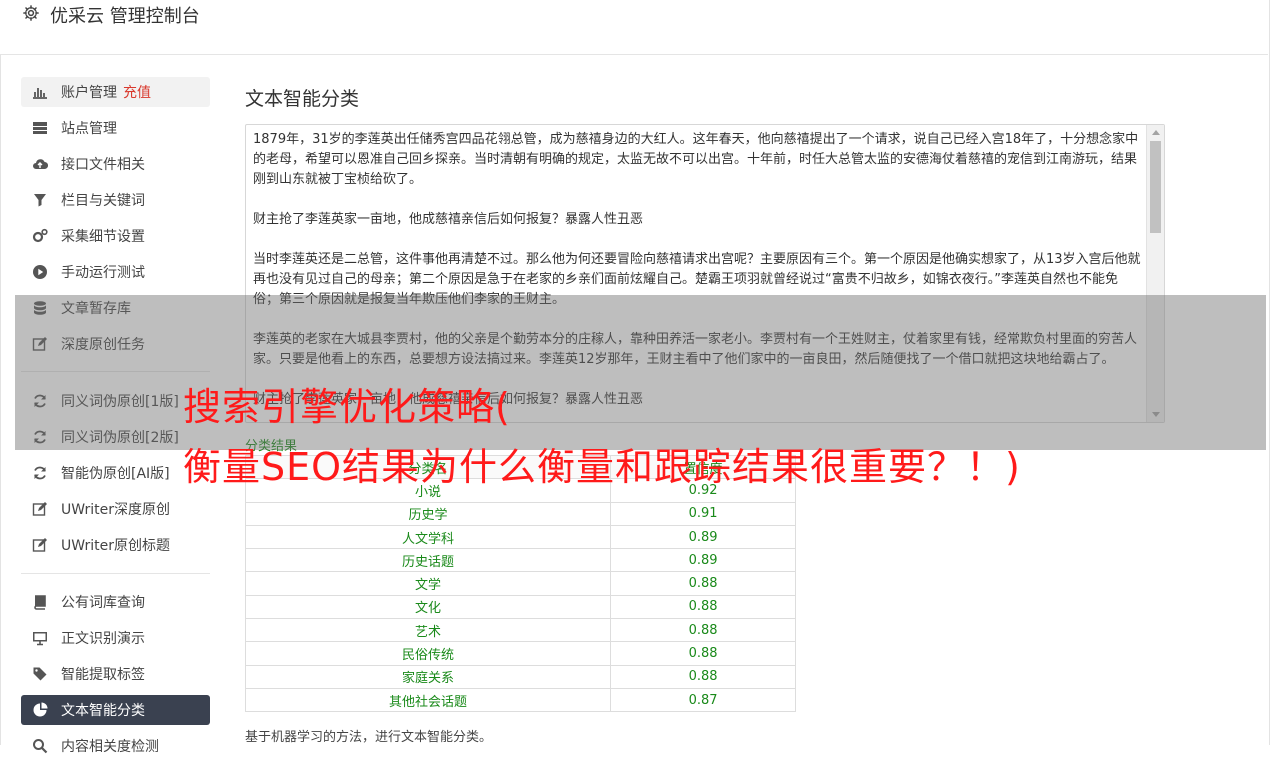 This screenshot has width=1280, height=761. What do you see at coordinates (1156, 132) in the screenshot?
I see `scroll-up-icon` at bounding box center [1156, 132].